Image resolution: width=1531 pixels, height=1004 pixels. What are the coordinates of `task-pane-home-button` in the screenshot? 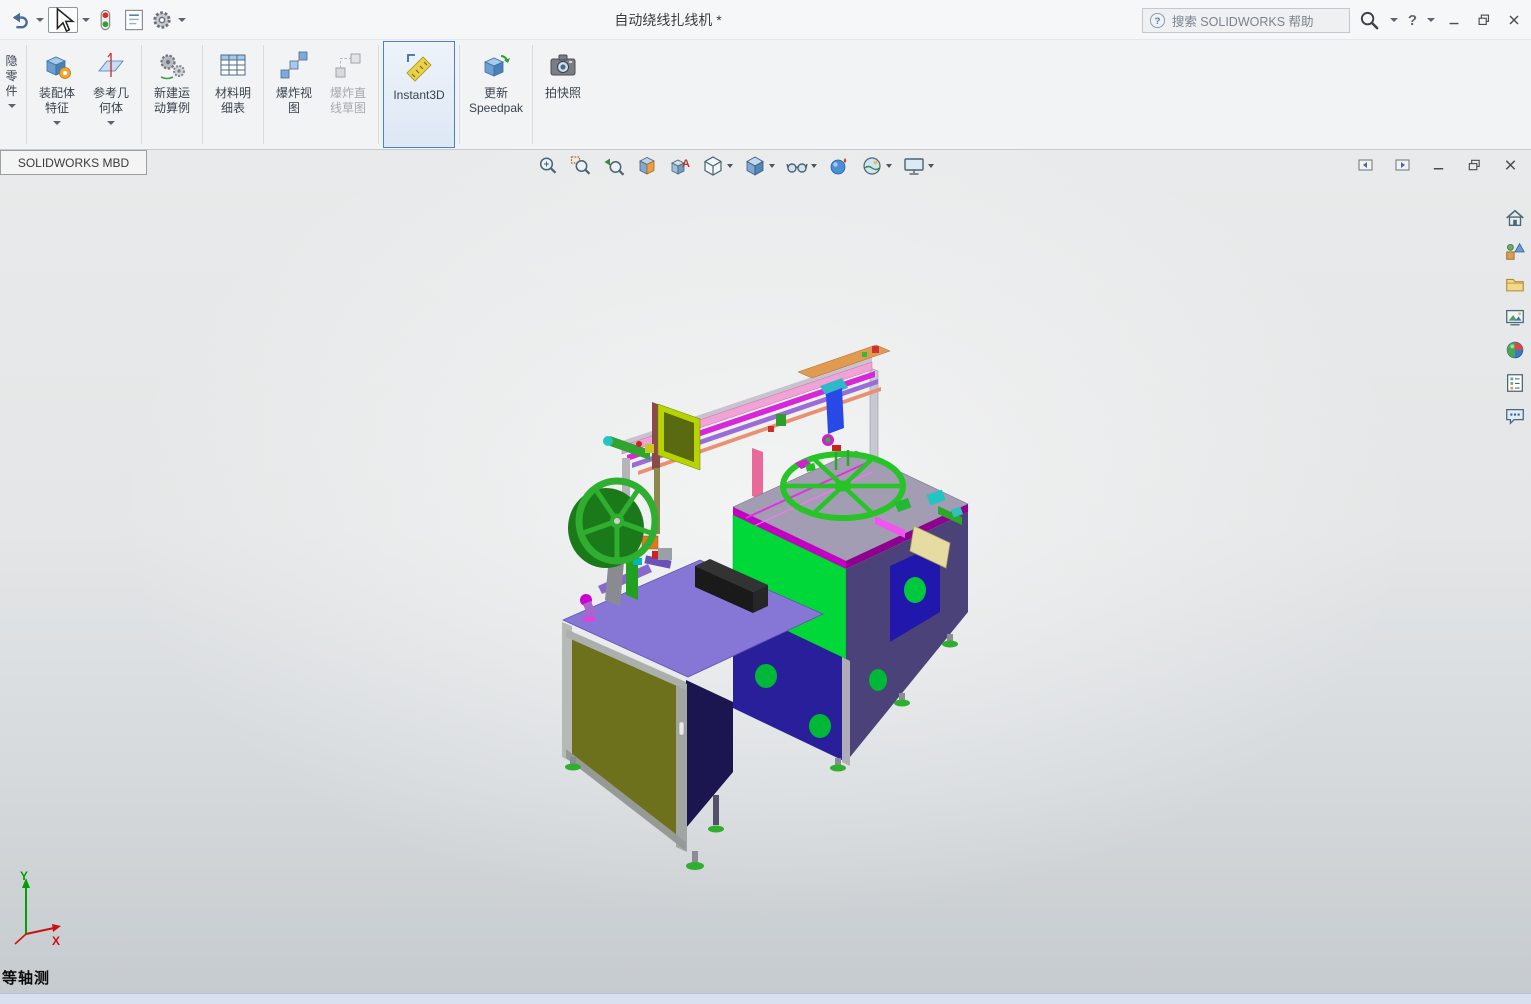 It's located at (1515, 218).